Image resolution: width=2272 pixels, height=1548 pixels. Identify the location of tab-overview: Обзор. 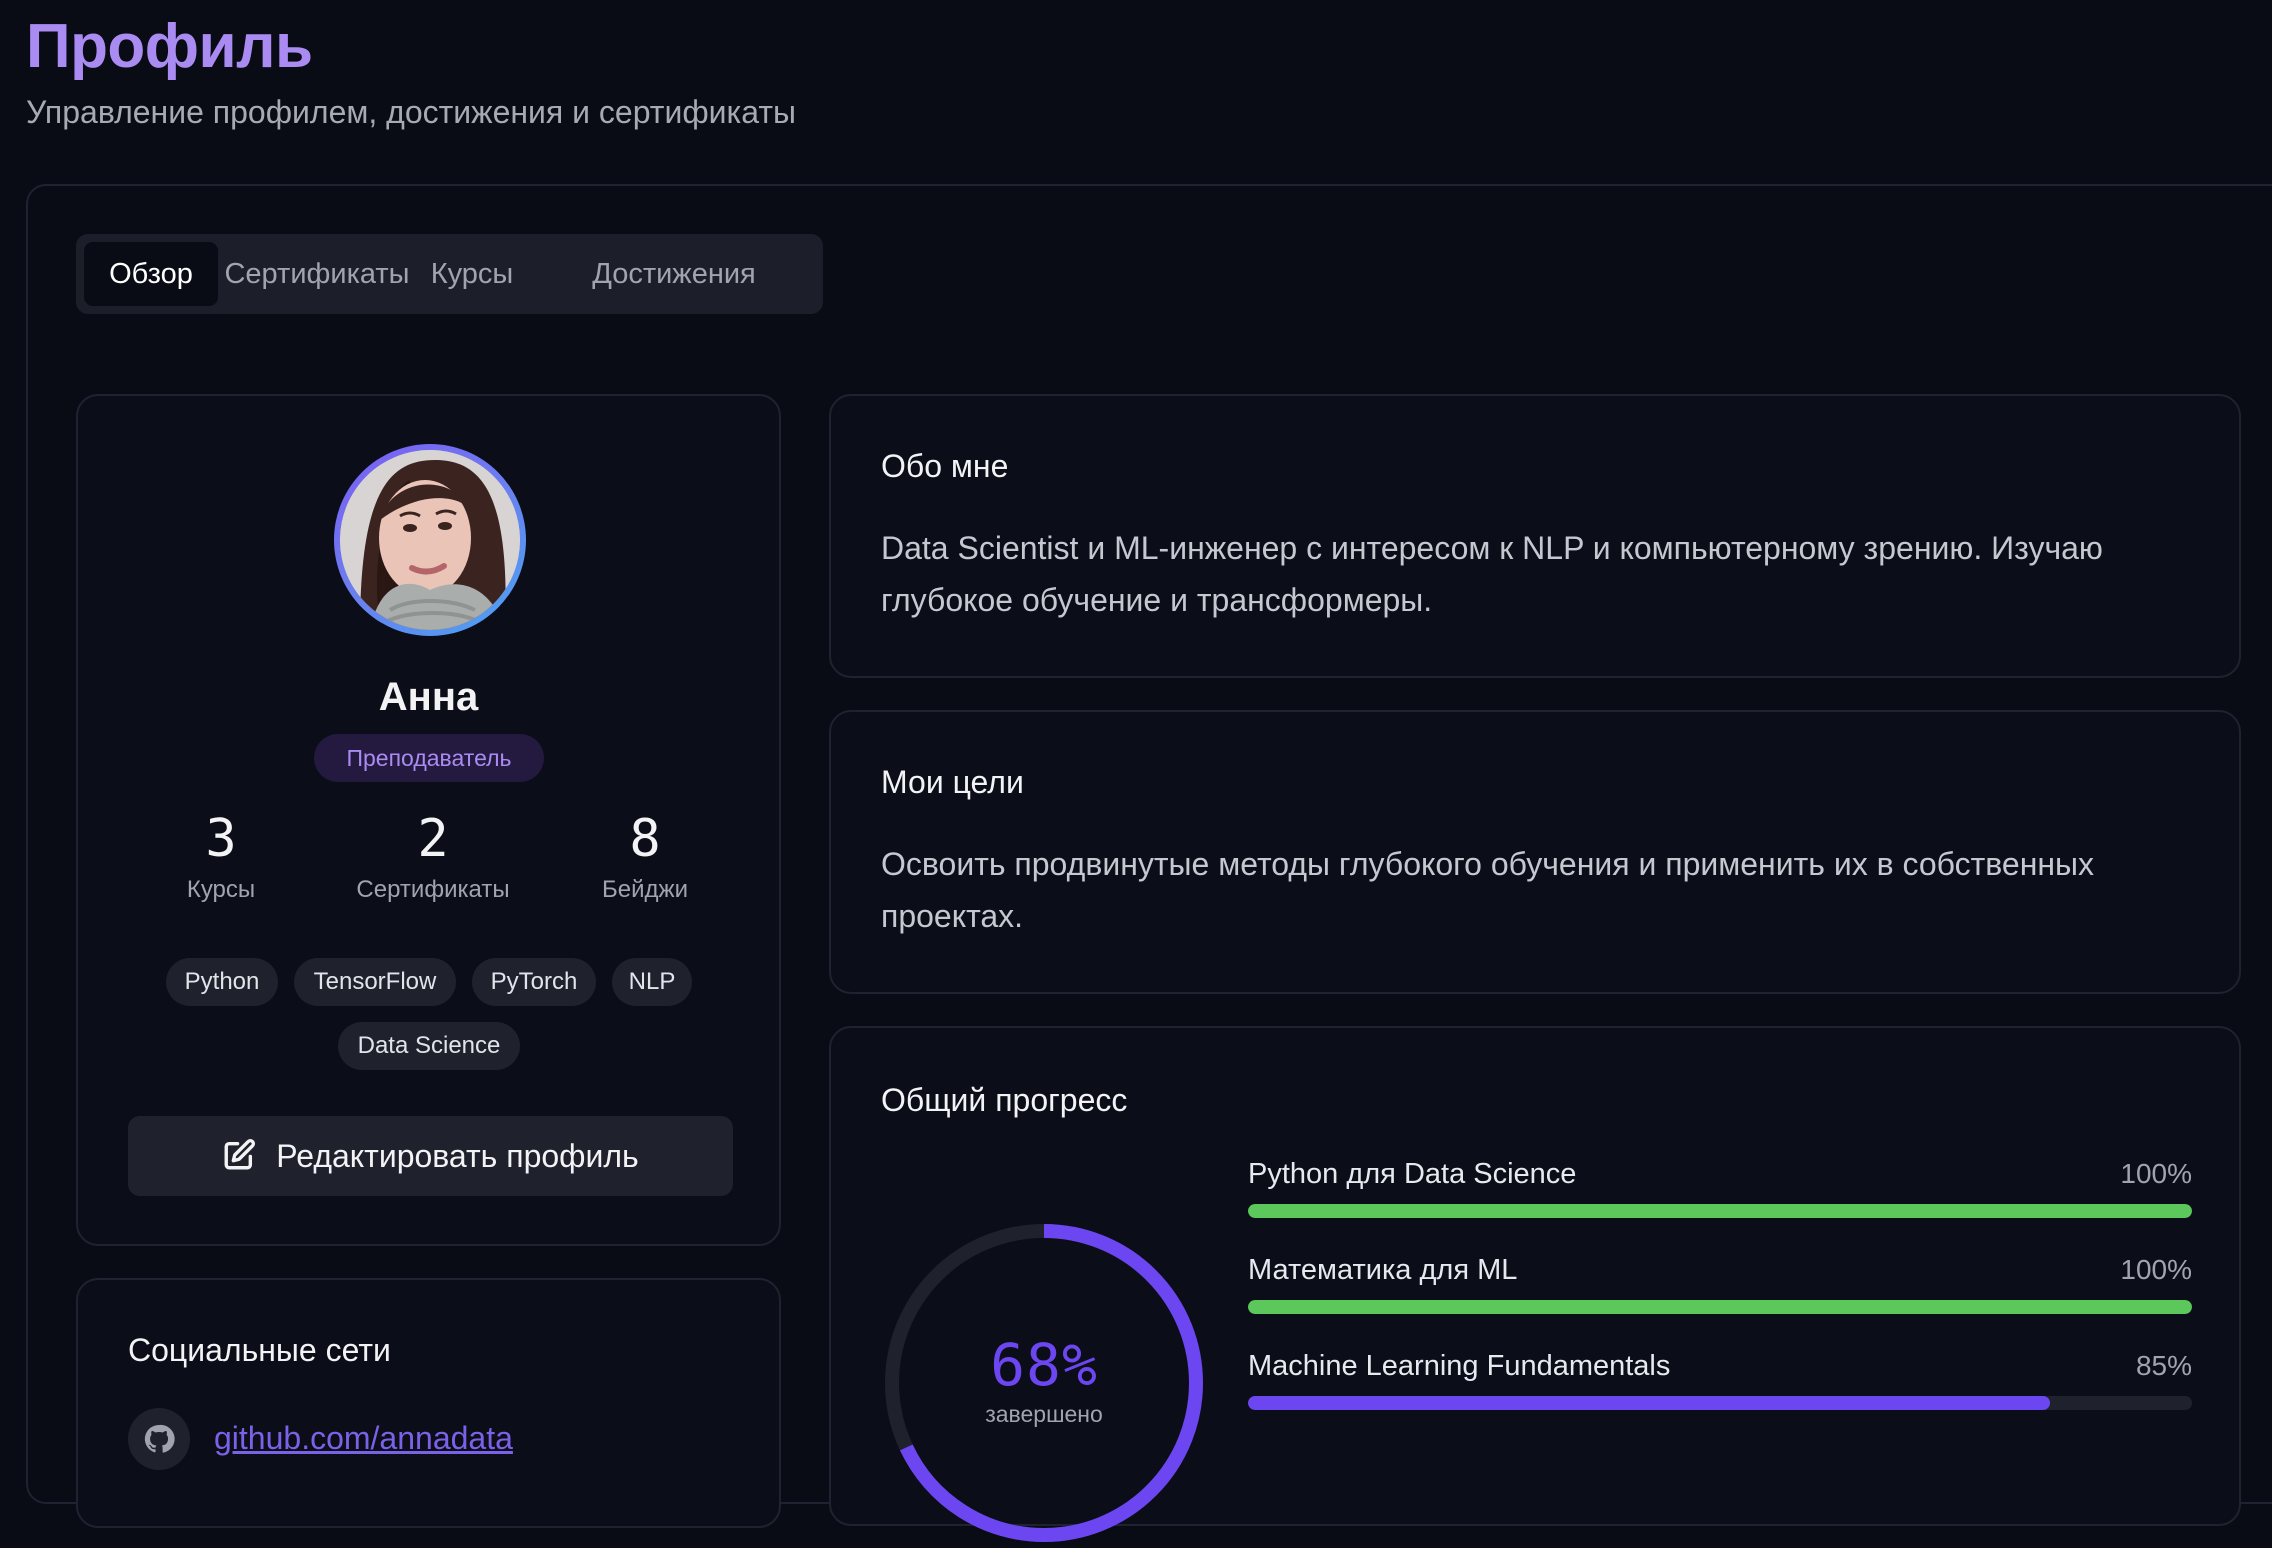
(151, 274).